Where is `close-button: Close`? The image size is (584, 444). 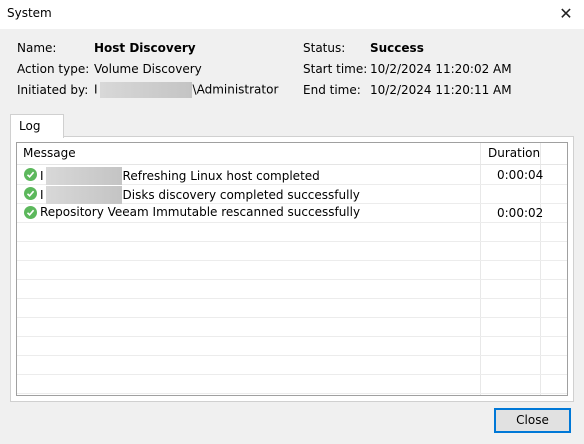
close-button: Close is located at coordinates (532, 420).